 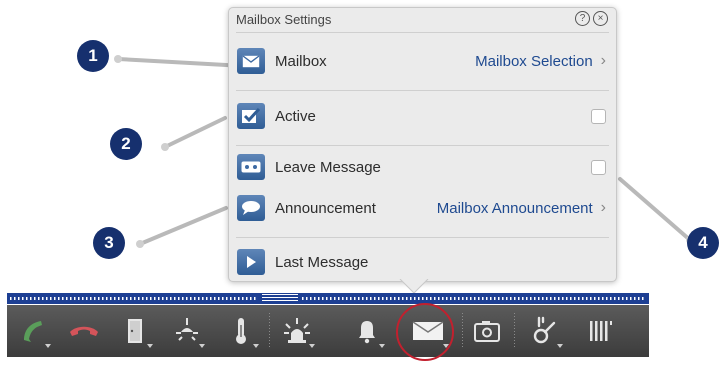 What do you see at coordinates (126, 144) in the screenshot?
I see `callout-2: 2` at bounding box center [126, 144].